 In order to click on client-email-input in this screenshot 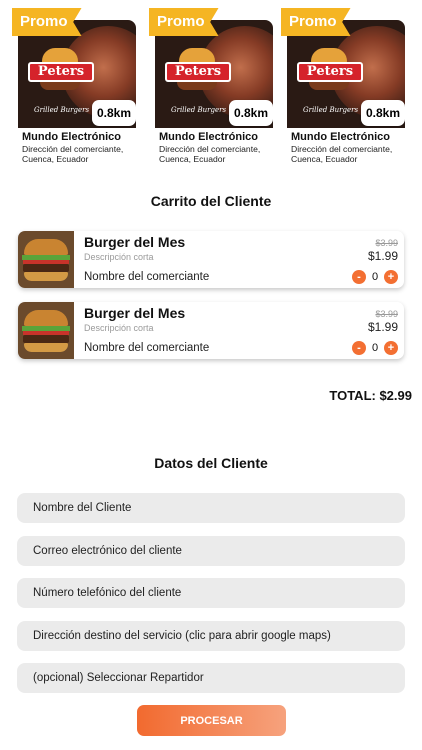, I will do `click(211, 551)`.